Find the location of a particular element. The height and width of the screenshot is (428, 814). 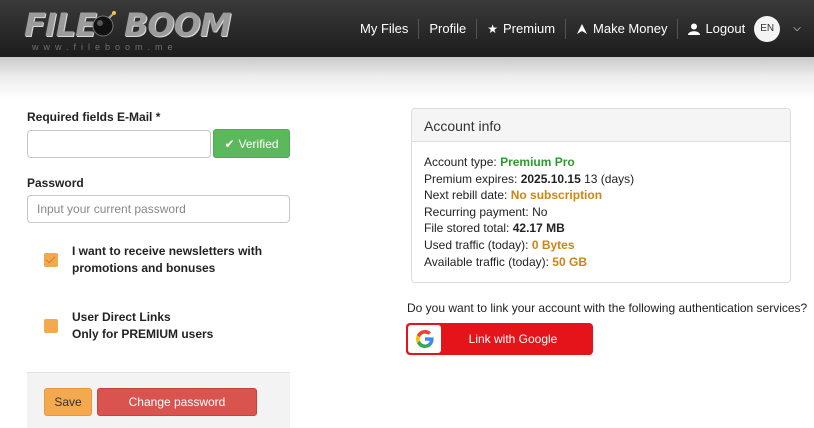

newsletter-label-line2: promotions and bonuses is located at coordinates (144, 268).